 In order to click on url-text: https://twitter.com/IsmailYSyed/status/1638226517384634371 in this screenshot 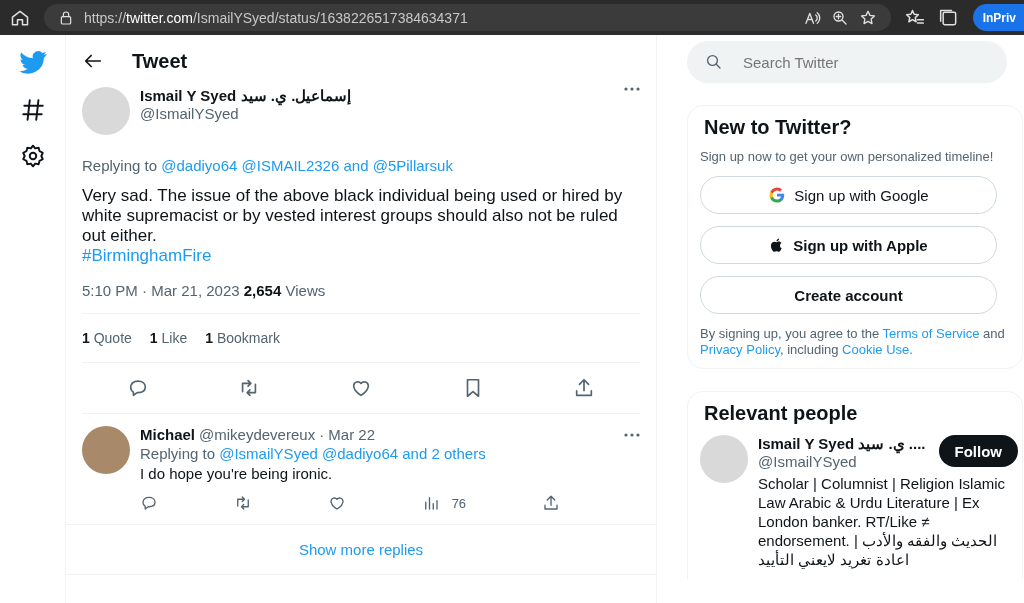, I will do `click(276, 17)`.